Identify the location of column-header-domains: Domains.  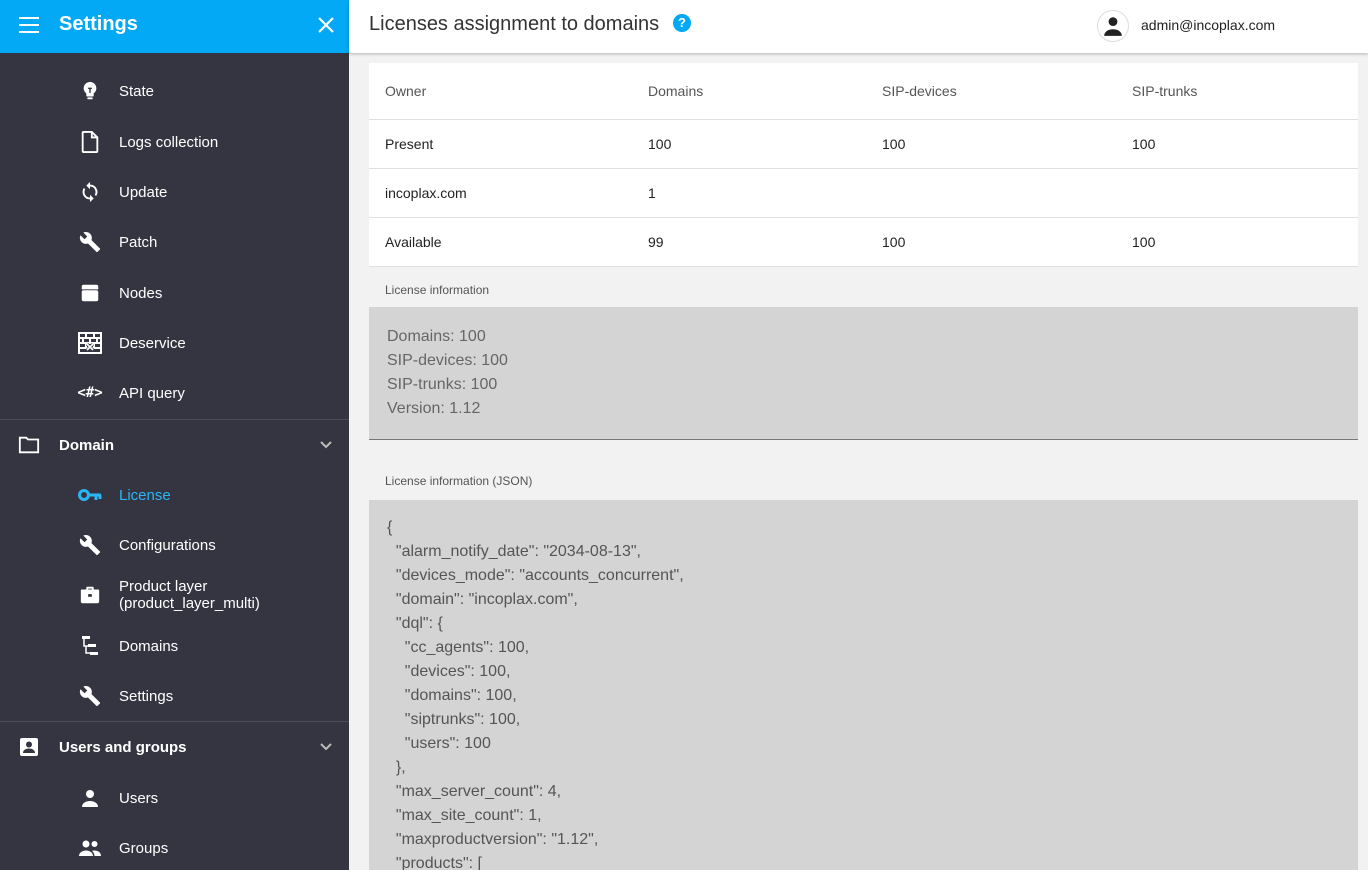
(749, 91).